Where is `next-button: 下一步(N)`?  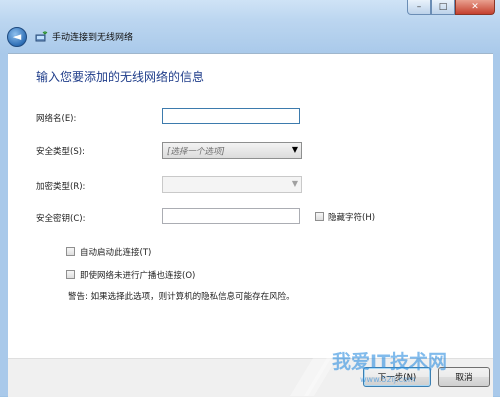 next-button: 下一步(N) is located at coordinates (397, 377).